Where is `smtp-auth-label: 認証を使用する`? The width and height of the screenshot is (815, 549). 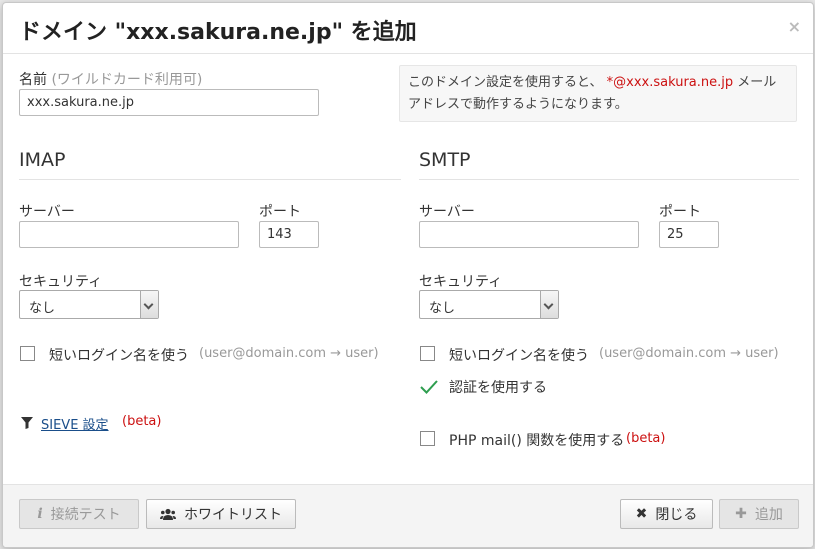
smtp-auth-label: 認証を使用する is located at coordinates (498, 388).